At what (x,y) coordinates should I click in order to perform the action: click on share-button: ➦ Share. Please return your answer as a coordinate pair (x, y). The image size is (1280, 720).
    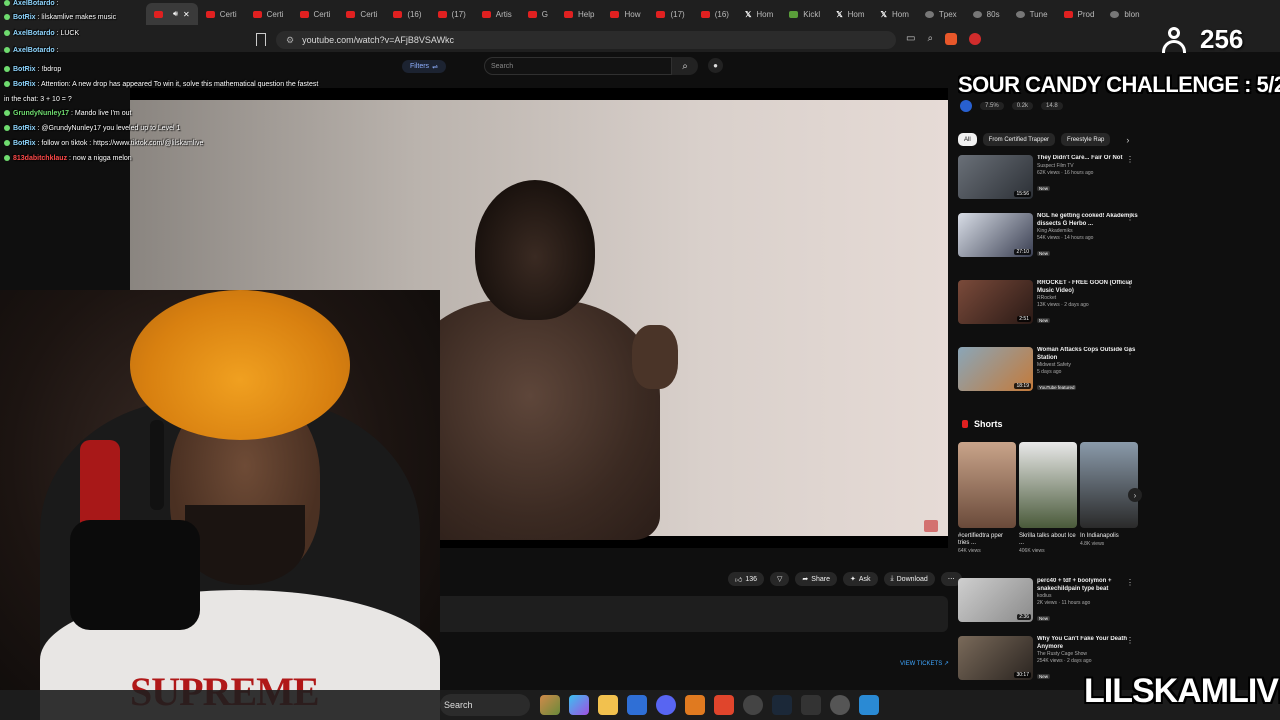
    Looking at the image, I should click on (816, 579).